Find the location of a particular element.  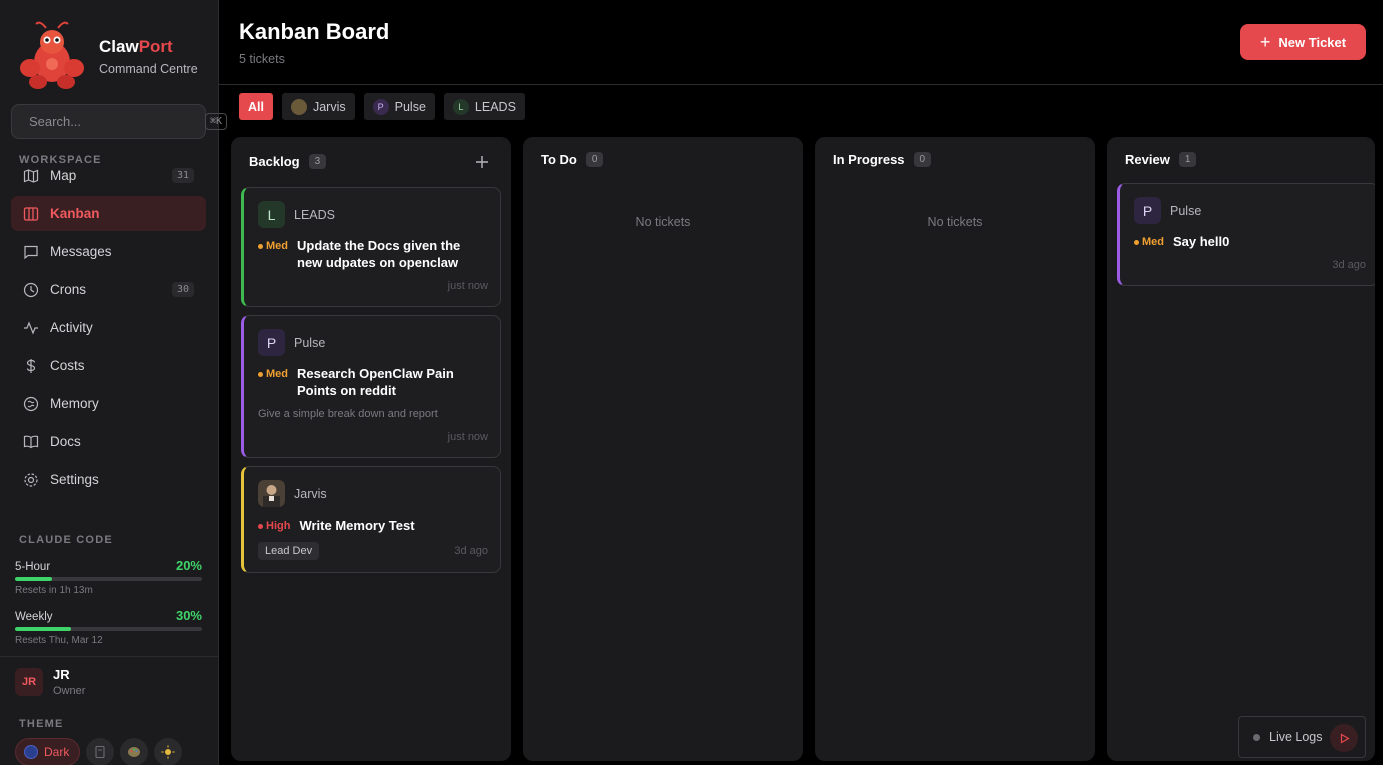

brand-subtitle: Command Centre is located at coordinates (148, 68).